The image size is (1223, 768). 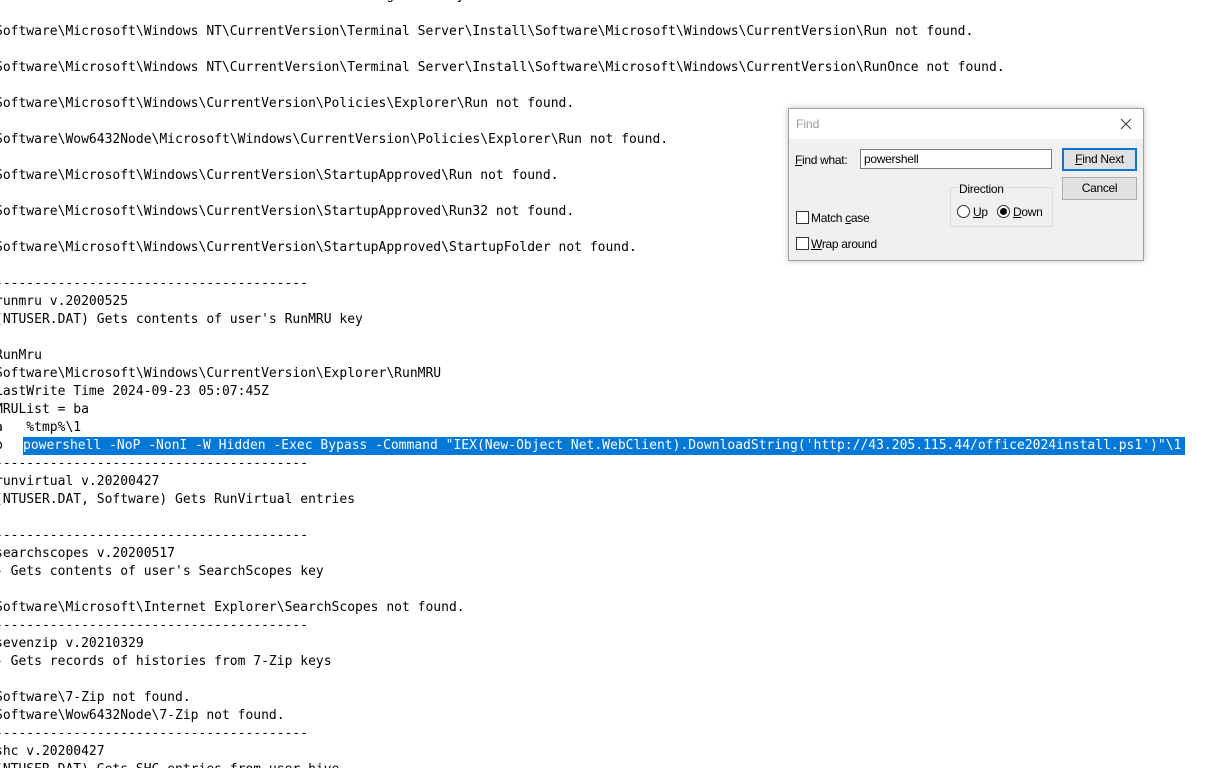 What do you see at coordinates (816, 244) in the screenshot?
I see `wrap-around-mnemonic: W` at bounding box center [816, 244].